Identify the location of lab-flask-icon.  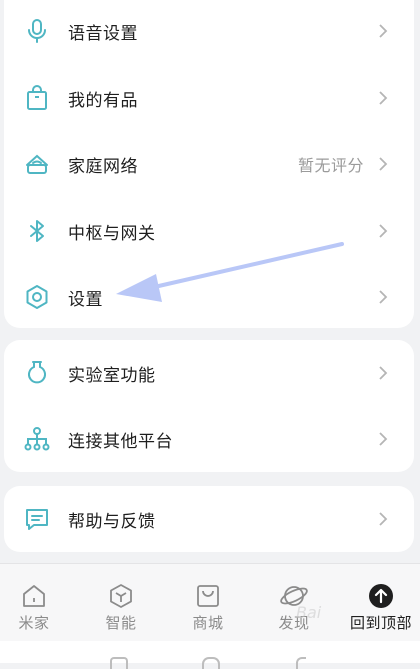
(37, 373).